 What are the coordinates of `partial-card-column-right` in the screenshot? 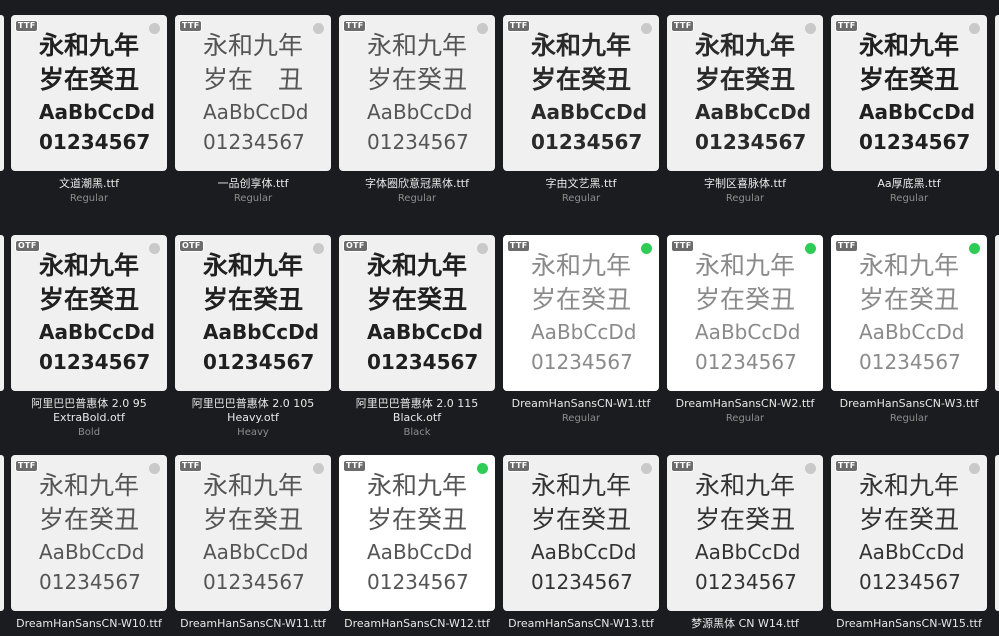 It's located at (997, 318).